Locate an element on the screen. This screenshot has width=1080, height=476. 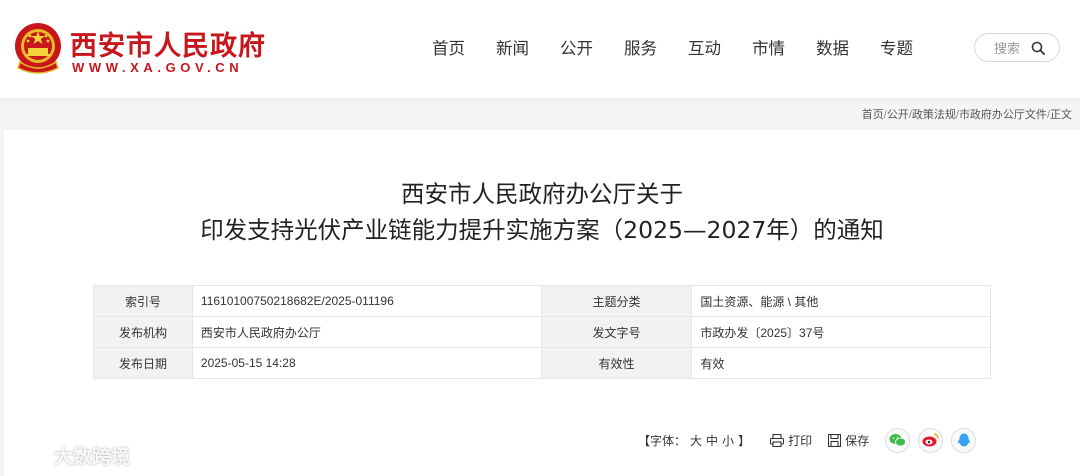
share-buttons is located at coordinates (927, 440).